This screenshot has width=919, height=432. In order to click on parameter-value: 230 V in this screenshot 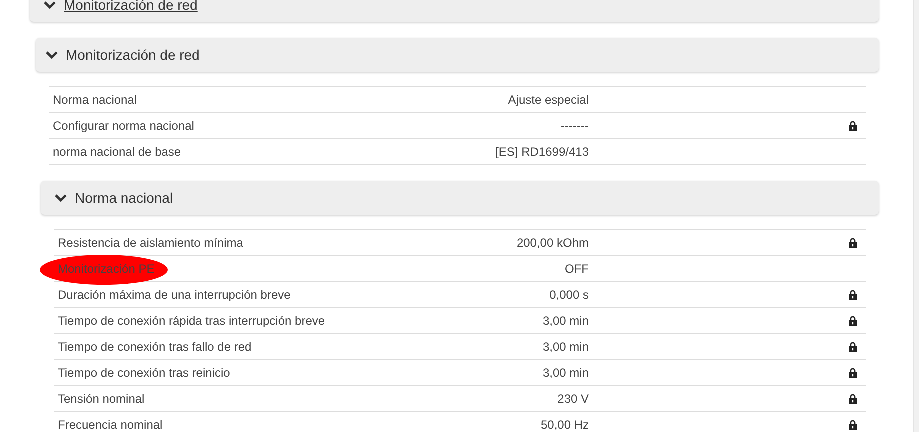, I will do `click(573, 399)`.